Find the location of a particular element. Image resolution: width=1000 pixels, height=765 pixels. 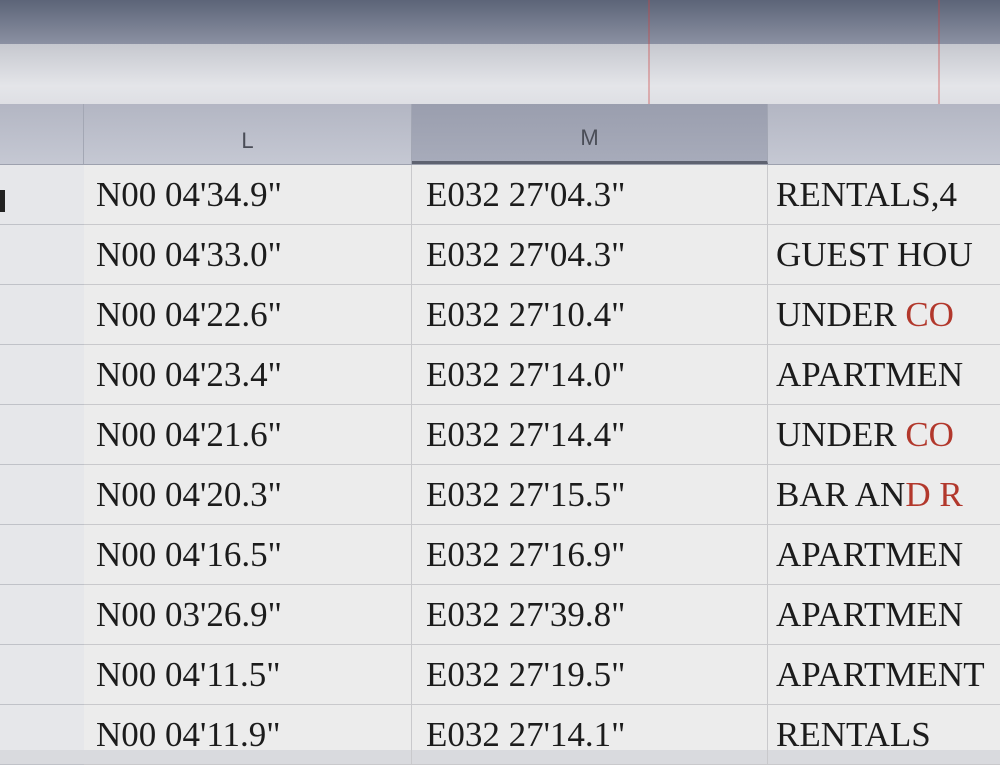

cell-latitude: N00 04'20.3" is located at coordinates (248, 495).